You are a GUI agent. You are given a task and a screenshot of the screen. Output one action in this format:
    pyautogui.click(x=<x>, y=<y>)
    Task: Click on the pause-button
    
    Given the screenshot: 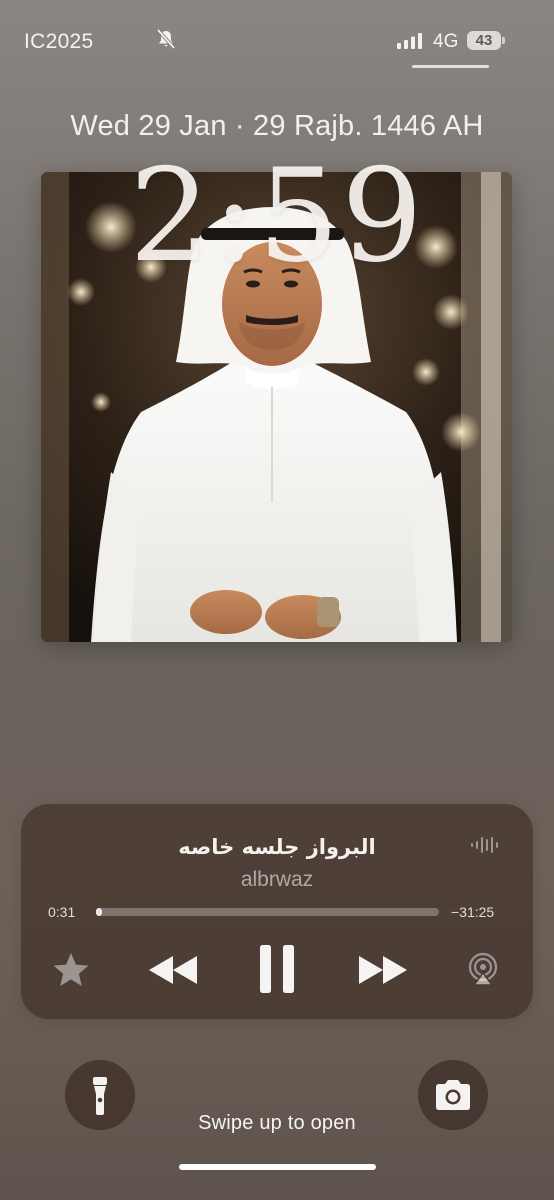 What is the action you would take?
    pyautogui.click(x=277, y=969)
    